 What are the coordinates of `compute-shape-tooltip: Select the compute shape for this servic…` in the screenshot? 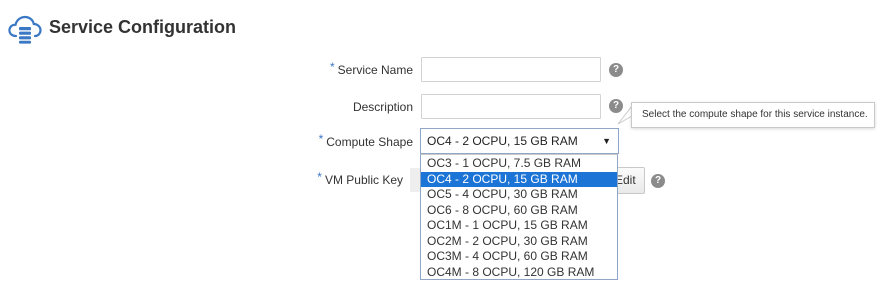 It's located at (753, 115).